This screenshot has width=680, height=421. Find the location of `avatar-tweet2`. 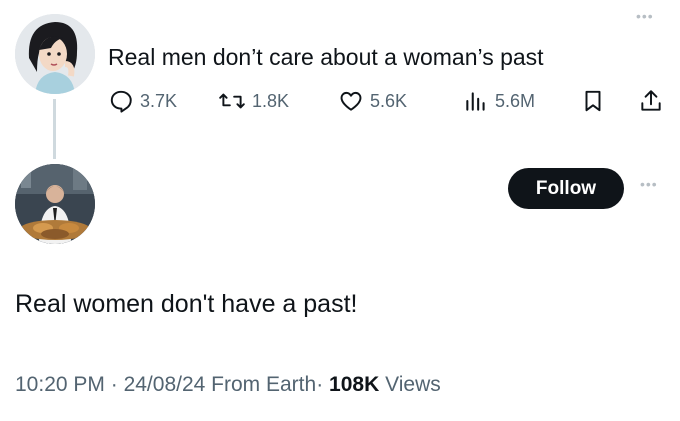

avatar-tweet2 is located at coordinates (55, 204).